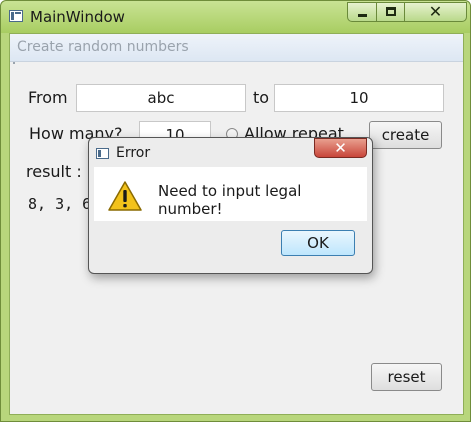 This screenshot has height=422, width=471. What do you see at coordinates (359, 98) in the screenshot?
I see `to-input: 10` at bounding box center [359, 98].